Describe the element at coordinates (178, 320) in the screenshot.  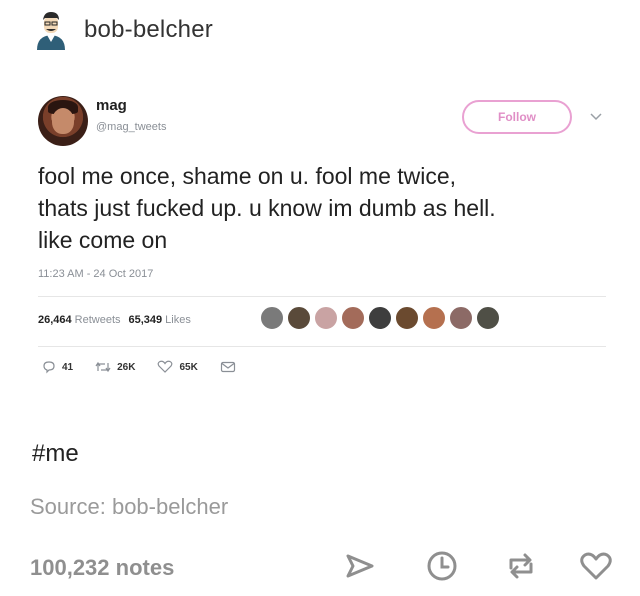
I see `likes-label: Likes` at that location.